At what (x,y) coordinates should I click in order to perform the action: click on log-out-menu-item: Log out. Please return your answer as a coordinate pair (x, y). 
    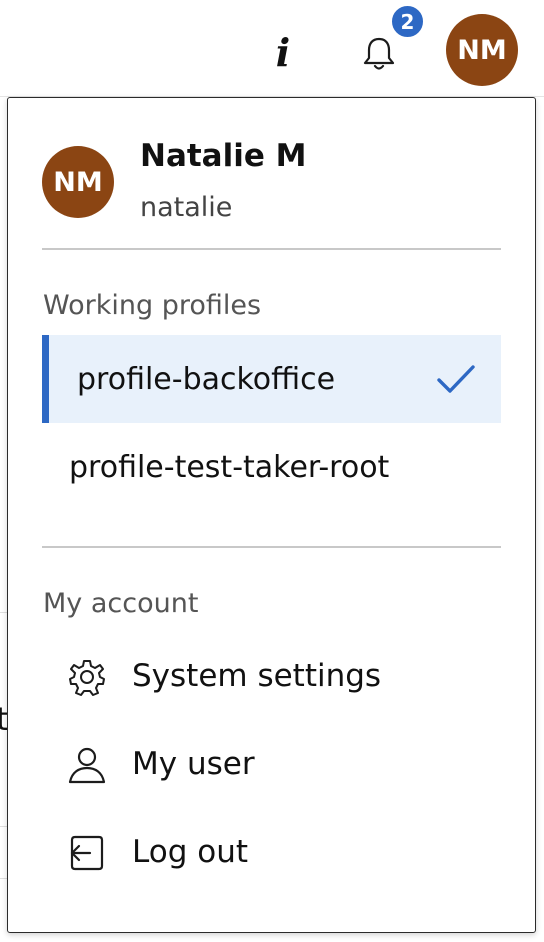
    Looking at the image, I should click on (271, 852).